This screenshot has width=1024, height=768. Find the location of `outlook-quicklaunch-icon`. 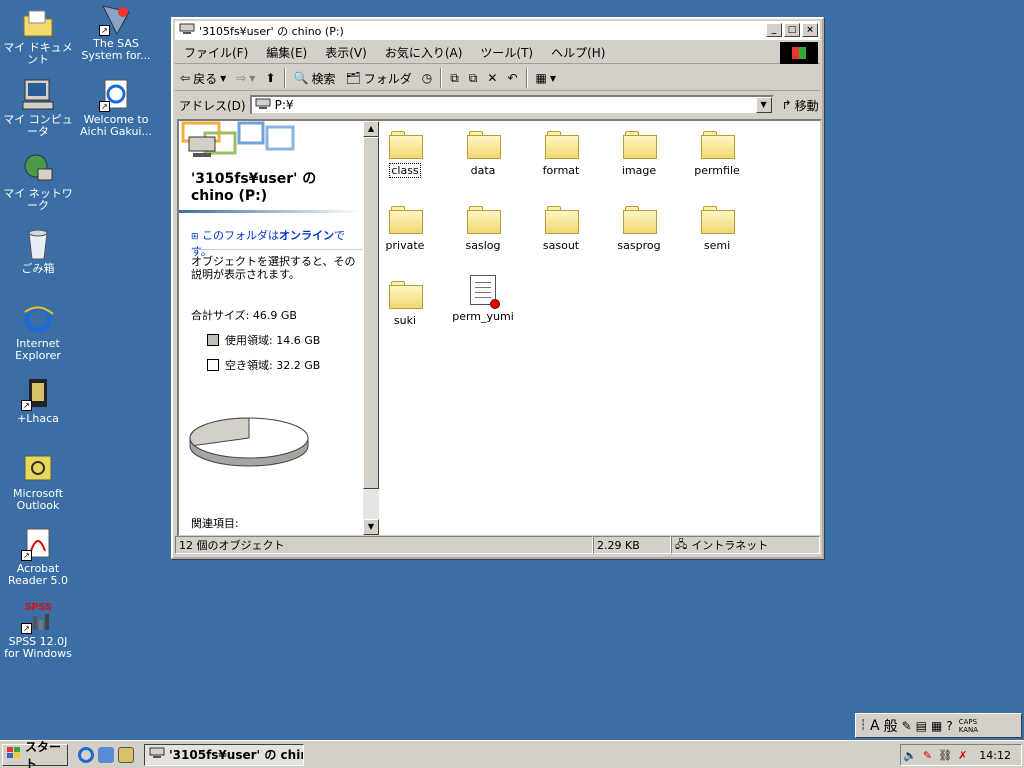

outlook-quicklaunch-icon is located at coordinates (106, 754).